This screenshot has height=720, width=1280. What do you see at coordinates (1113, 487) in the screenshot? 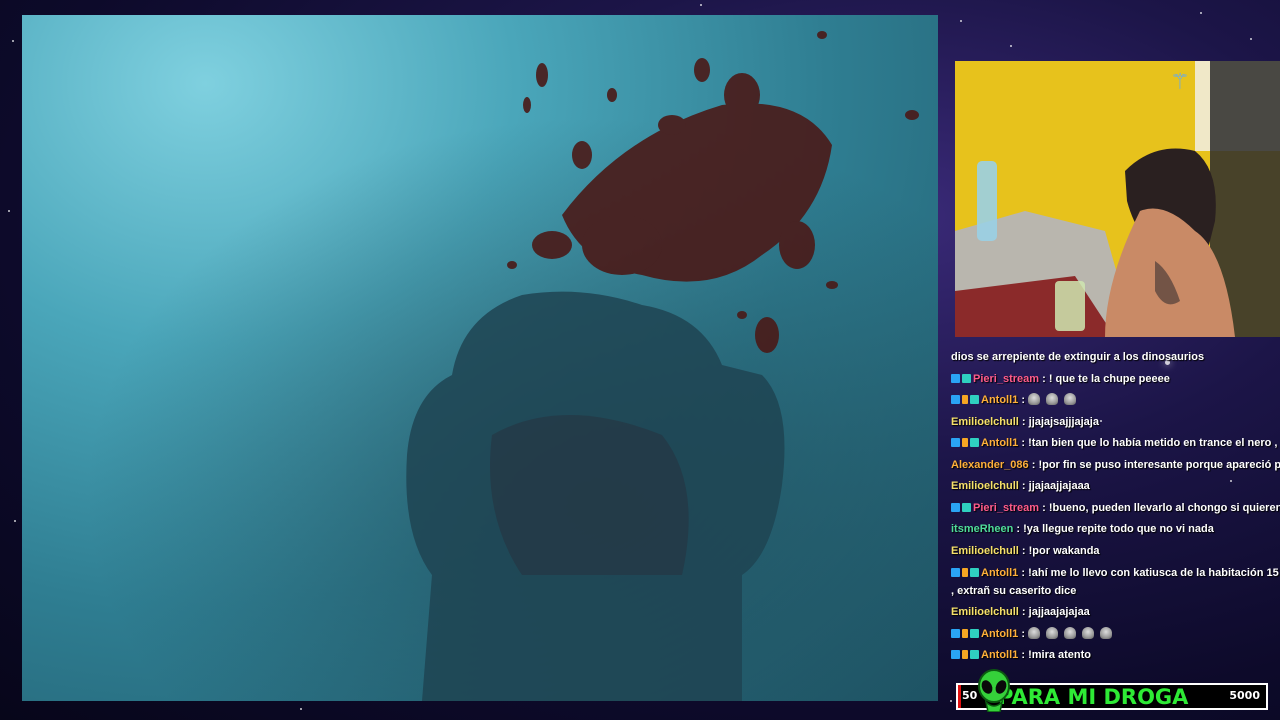
I see `chat-message: Emilioelchull : jjajaajjajaaa` at bounding box center [1113, 487].